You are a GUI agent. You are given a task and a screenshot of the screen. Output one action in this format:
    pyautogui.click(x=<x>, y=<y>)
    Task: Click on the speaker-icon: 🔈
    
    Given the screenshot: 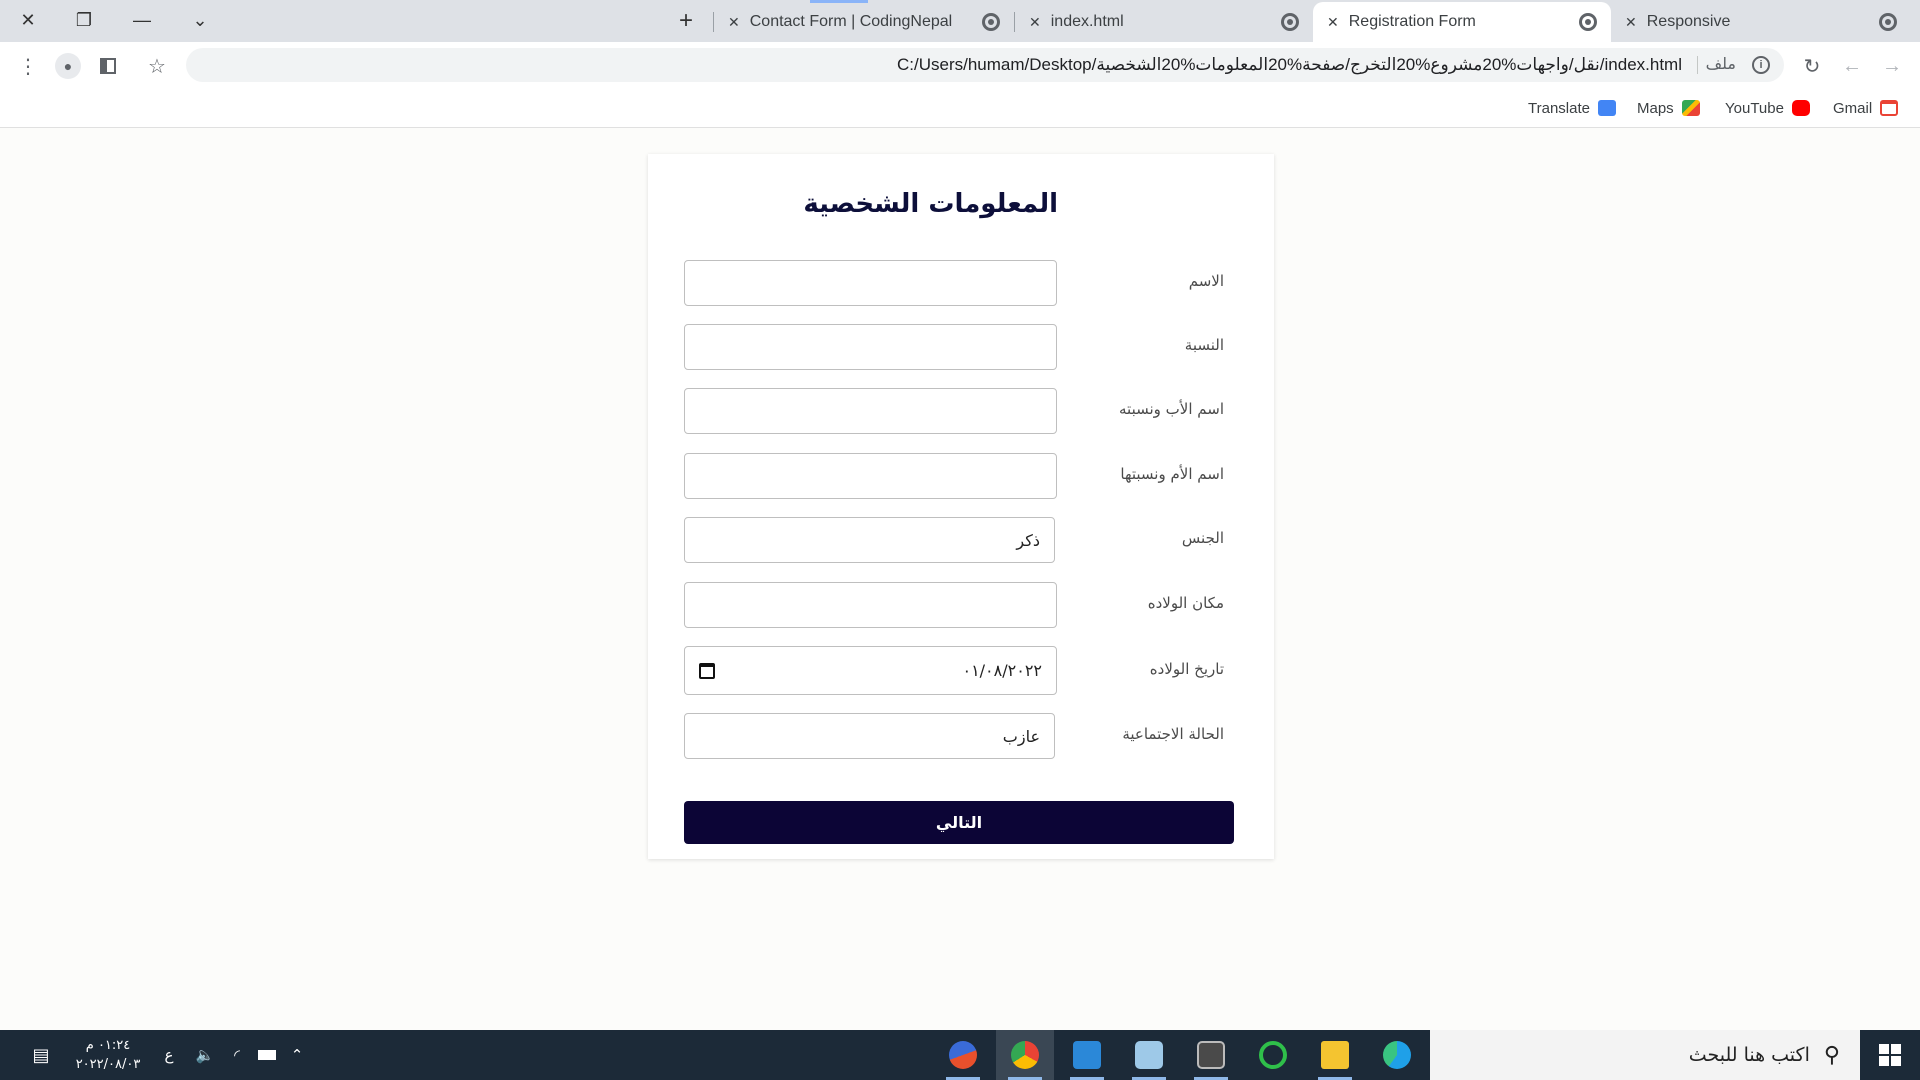 What is the action you would take?
    pyautogui.click(x=205, y=1055)
    